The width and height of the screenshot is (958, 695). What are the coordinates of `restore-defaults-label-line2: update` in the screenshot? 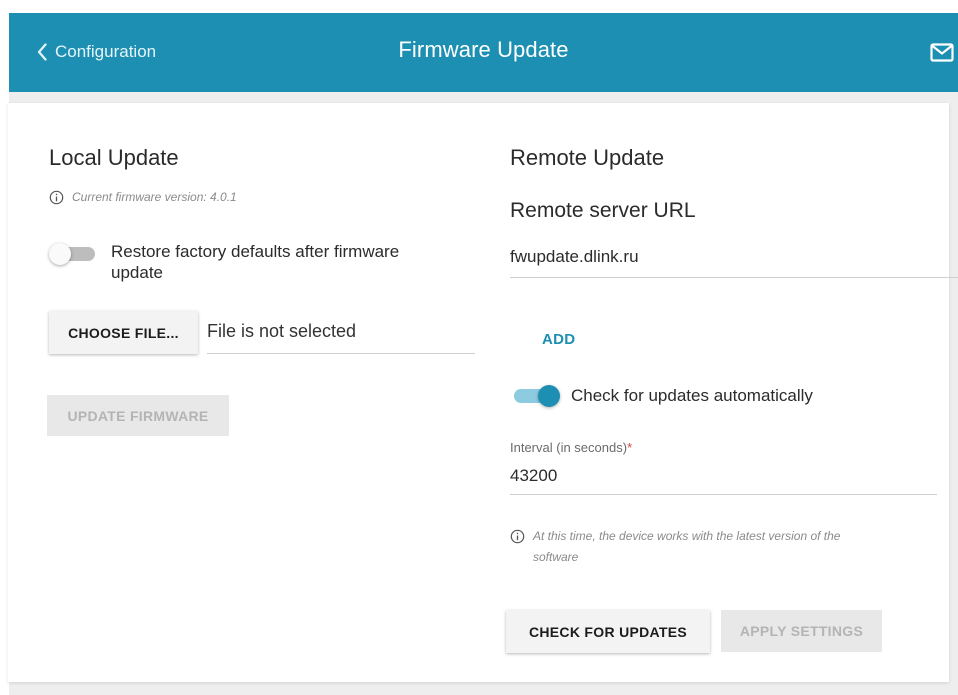 It's located at (137, 272).